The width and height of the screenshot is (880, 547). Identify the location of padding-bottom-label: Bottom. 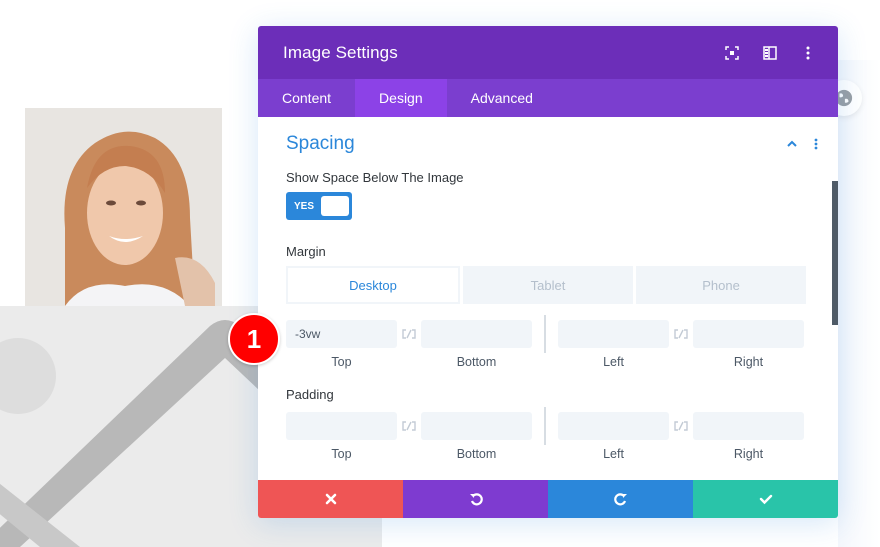
(476, 454).